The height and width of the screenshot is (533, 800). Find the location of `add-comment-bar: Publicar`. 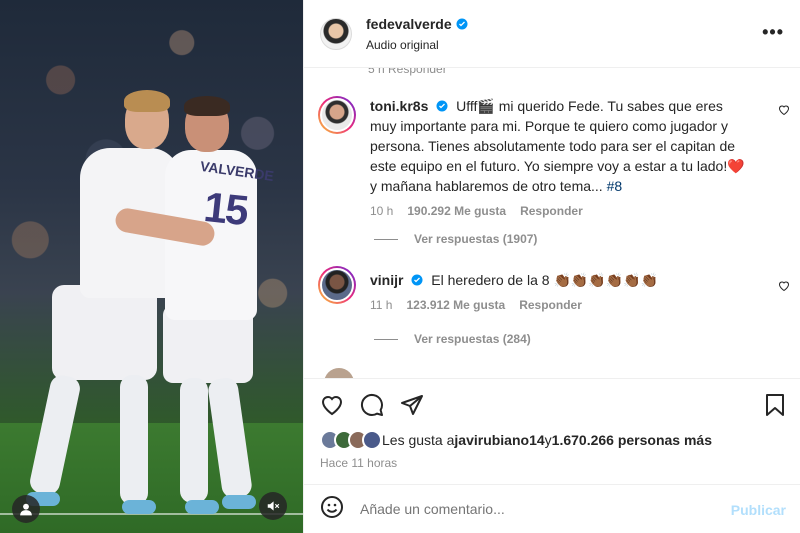

add-comment-bar: Publicar is located at coordinates (552, 508).